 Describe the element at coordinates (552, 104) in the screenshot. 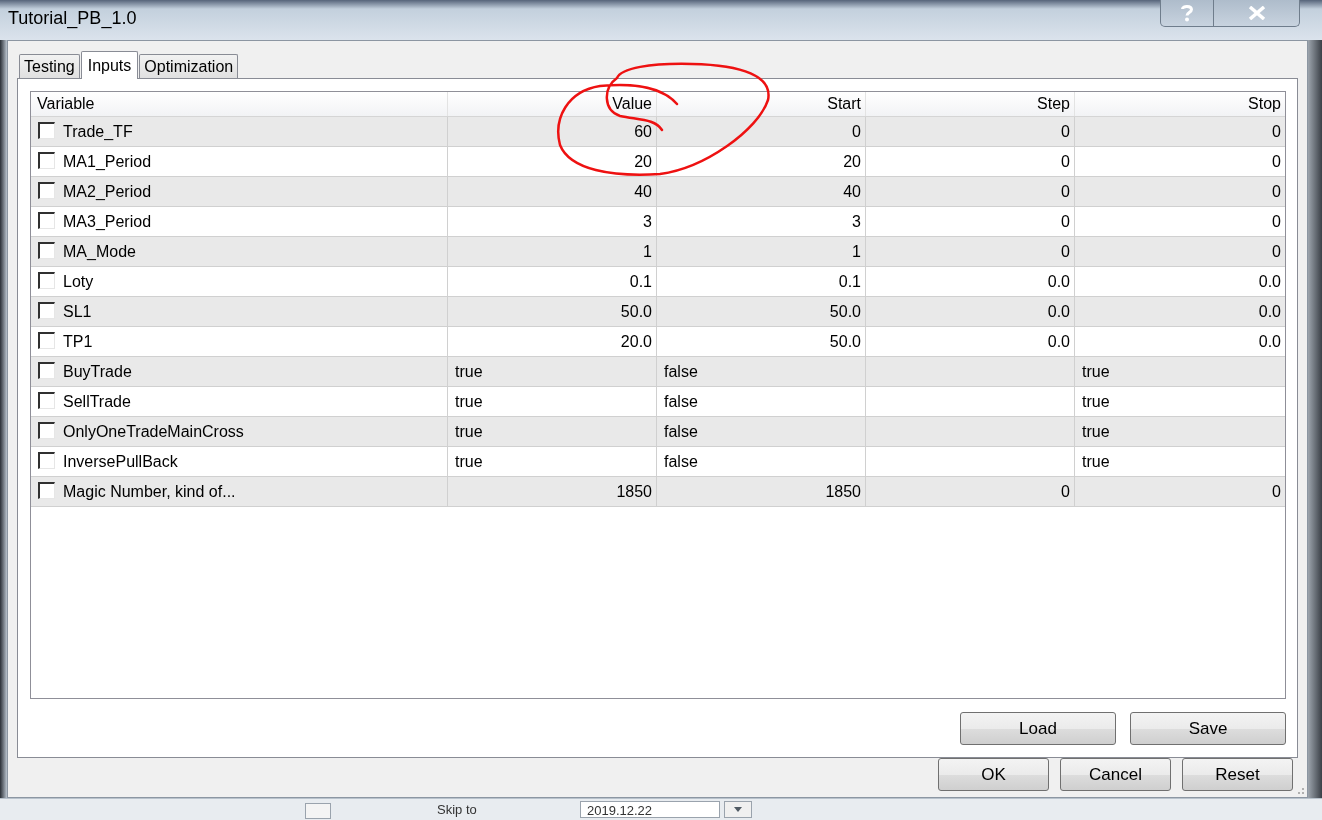

I see `column-header: Value` at that location.